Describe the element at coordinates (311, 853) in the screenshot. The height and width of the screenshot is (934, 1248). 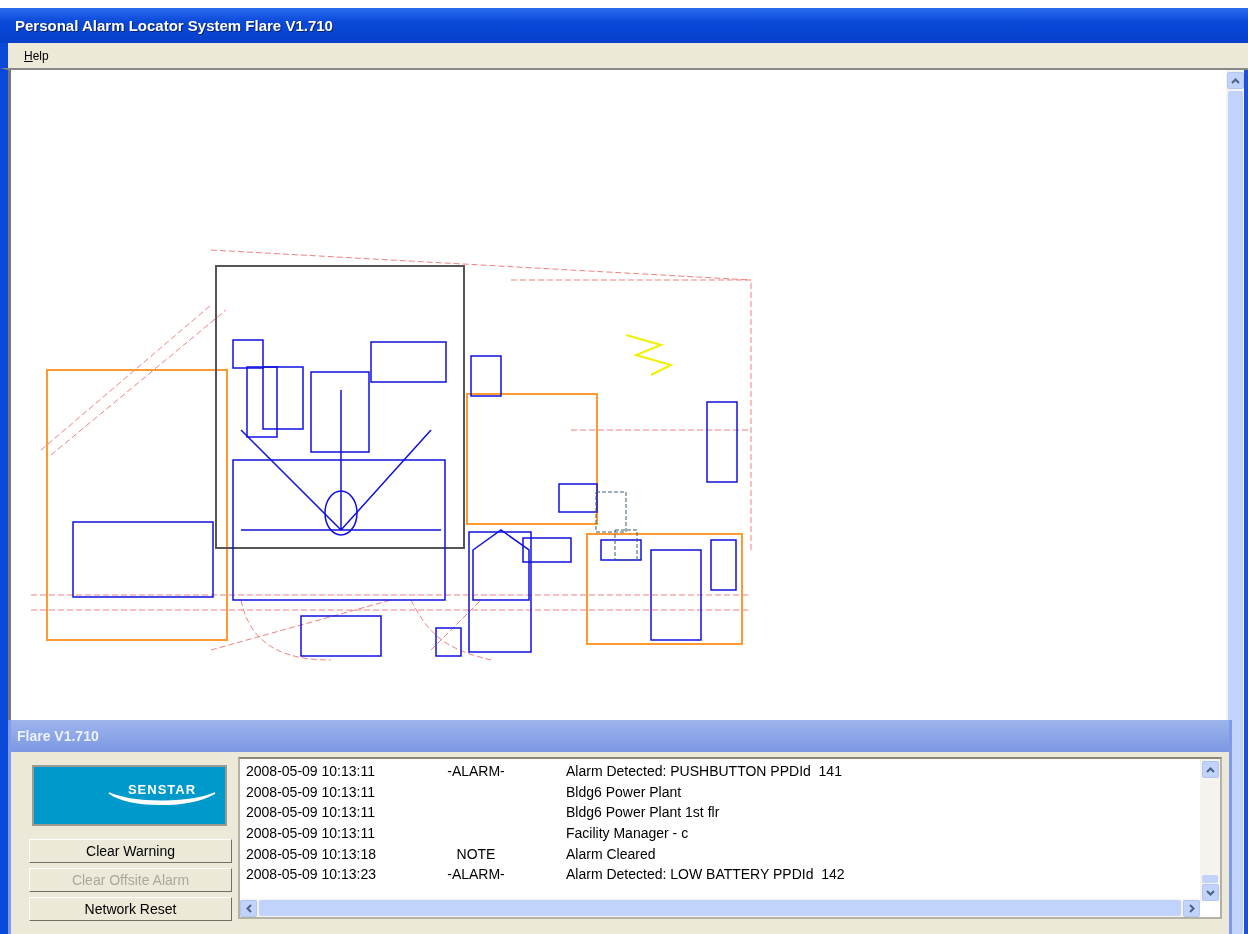
I see `log-time: 2008-05-09 10:13:18` at that location.